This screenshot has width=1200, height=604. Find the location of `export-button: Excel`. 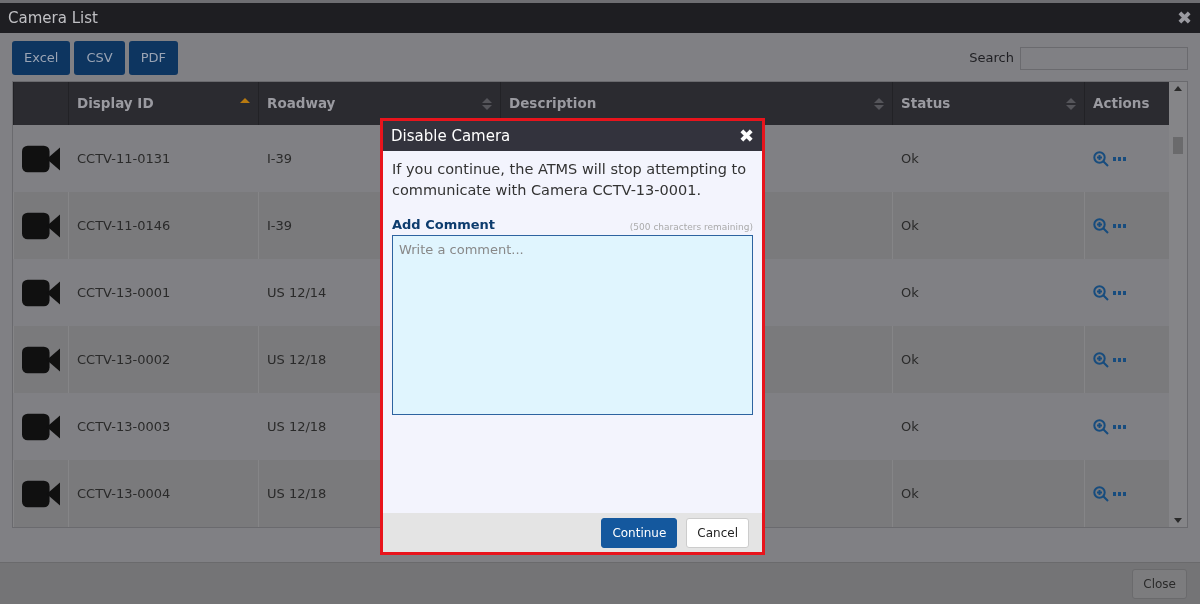

export-button: Excel is located at coordinates (41, 58).